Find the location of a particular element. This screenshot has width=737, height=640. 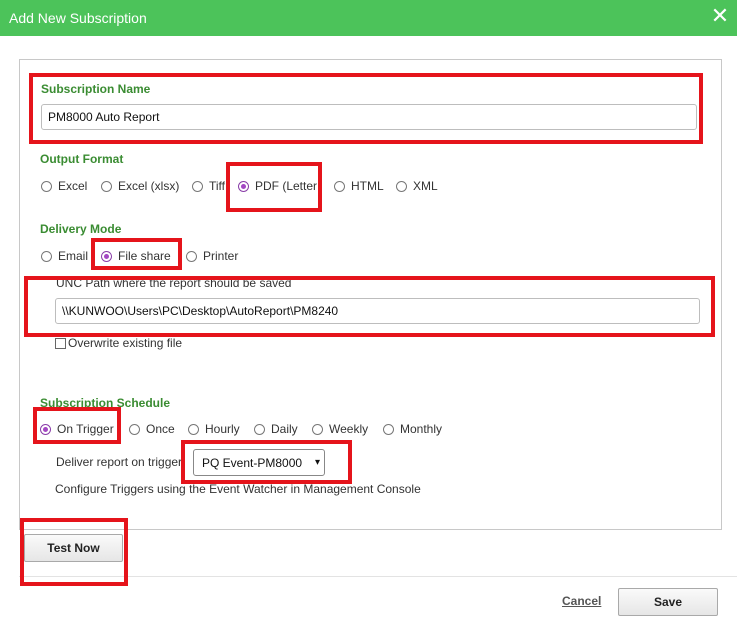

radio-once-label: Once is located at coordinates (160, 429).